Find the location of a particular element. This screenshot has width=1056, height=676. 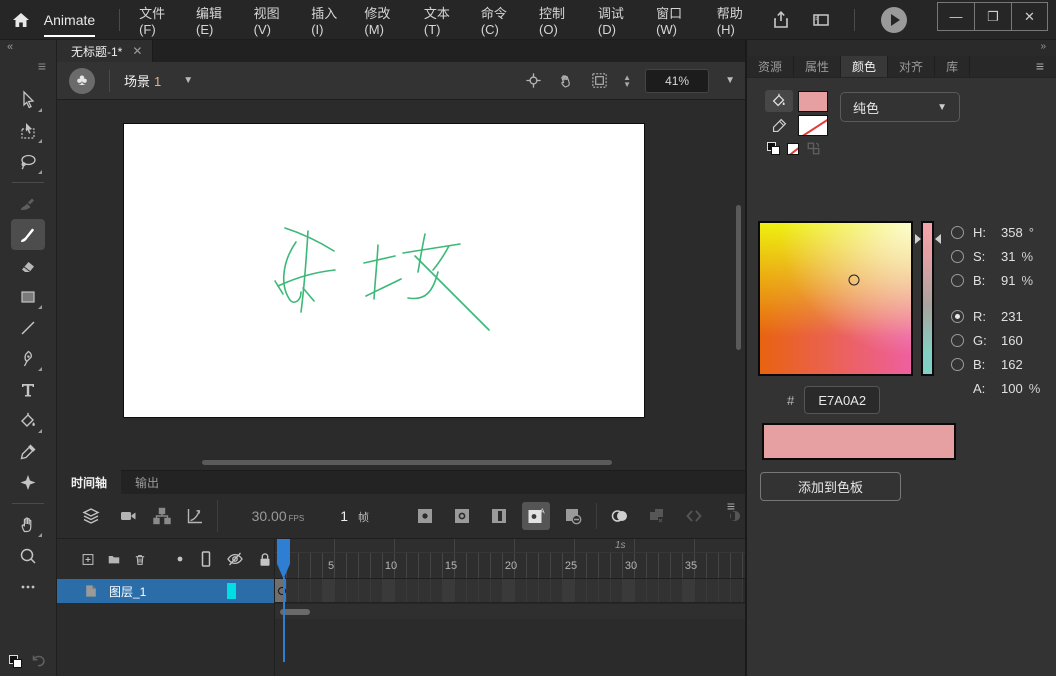

timeline-frames-pane: 1s 5 10 15 20 25 30 35 is located at coordinates (510, 607).